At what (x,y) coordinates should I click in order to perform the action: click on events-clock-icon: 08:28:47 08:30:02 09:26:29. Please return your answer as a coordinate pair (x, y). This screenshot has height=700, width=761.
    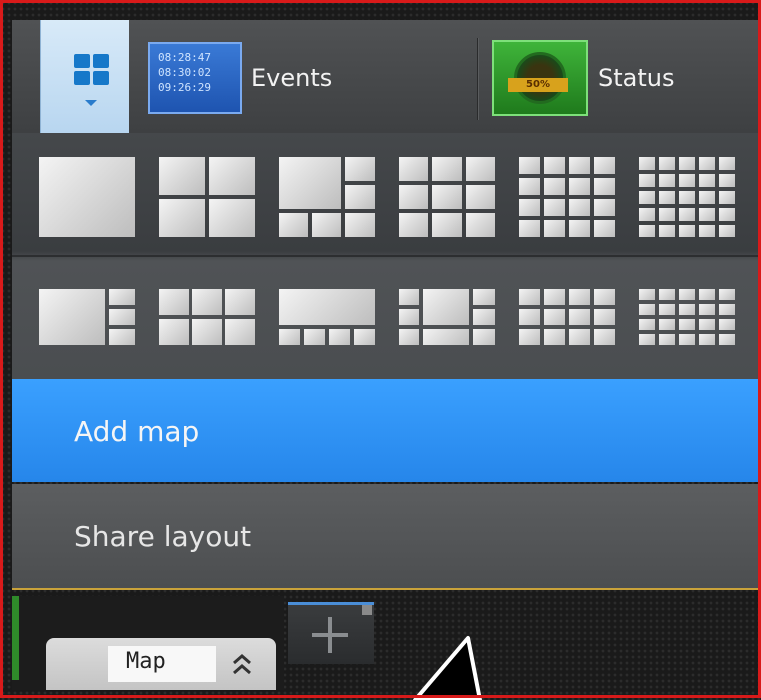
    Looking at the image, I should click on (195, 78).